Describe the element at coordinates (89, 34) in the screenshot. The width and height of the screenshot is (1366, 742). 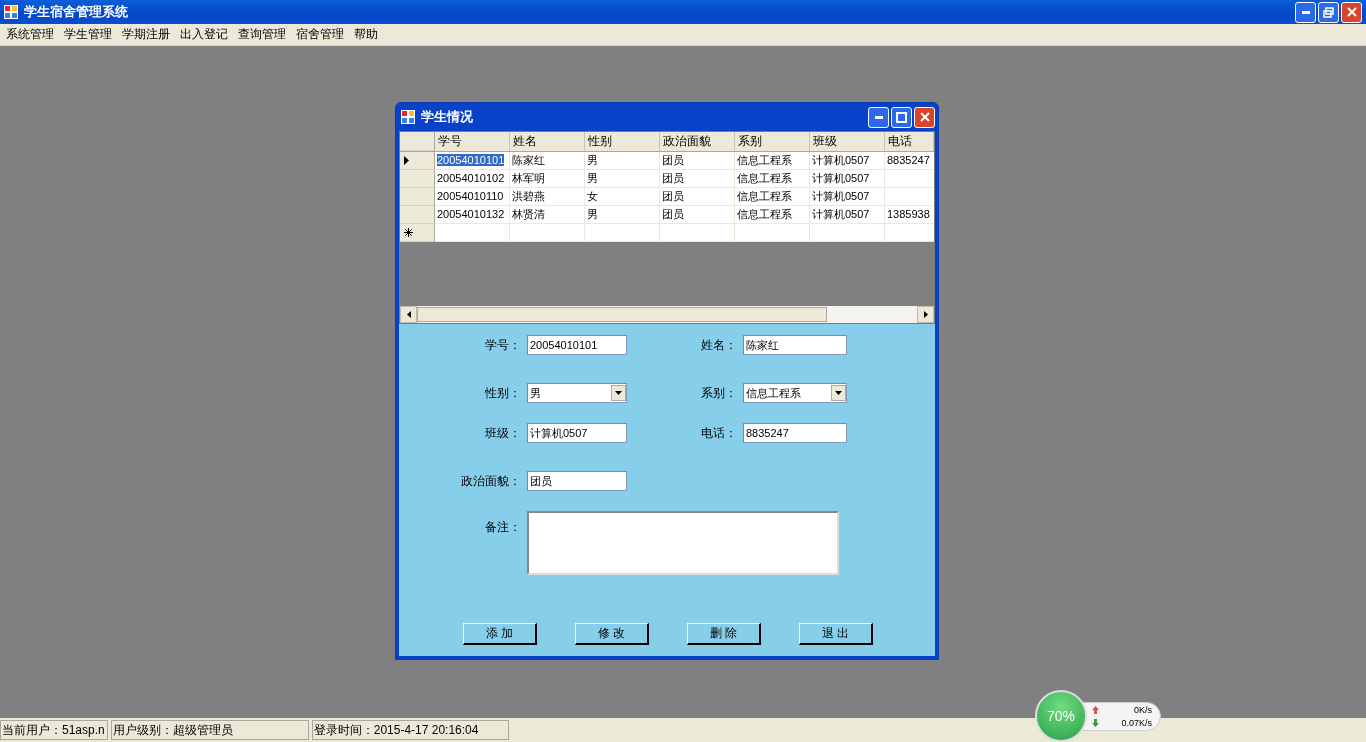
I see `menu-item: 学生管理` at that location.